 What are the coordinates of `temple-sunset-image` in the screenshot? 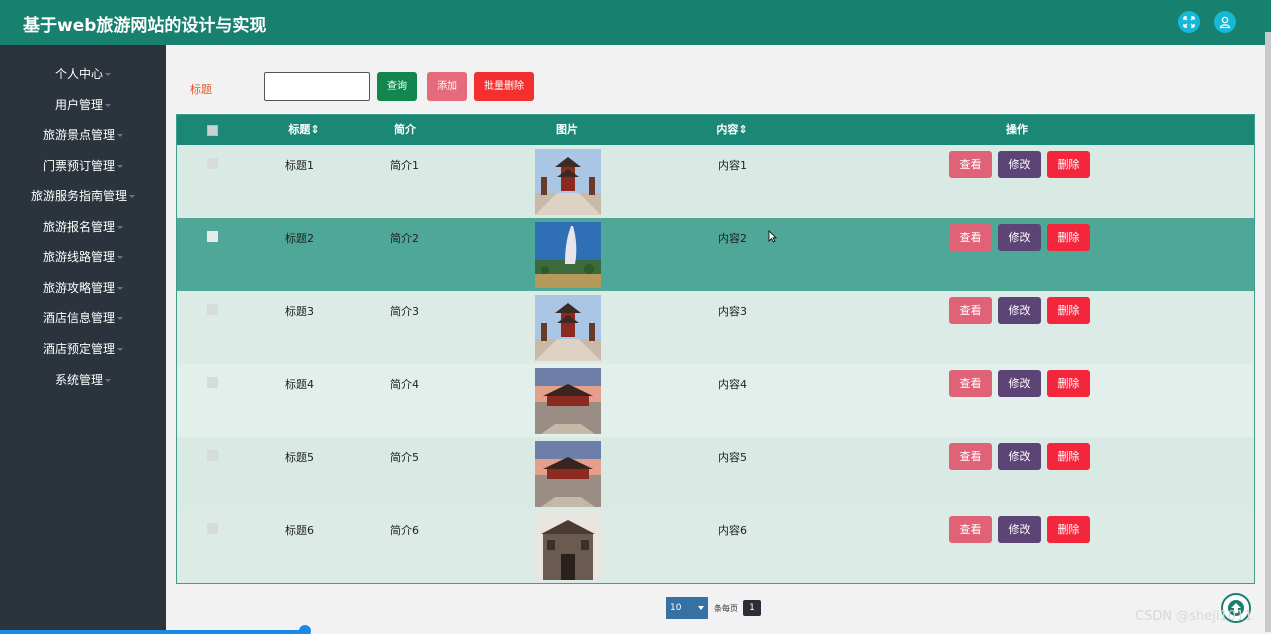 It's located at (568, 401).